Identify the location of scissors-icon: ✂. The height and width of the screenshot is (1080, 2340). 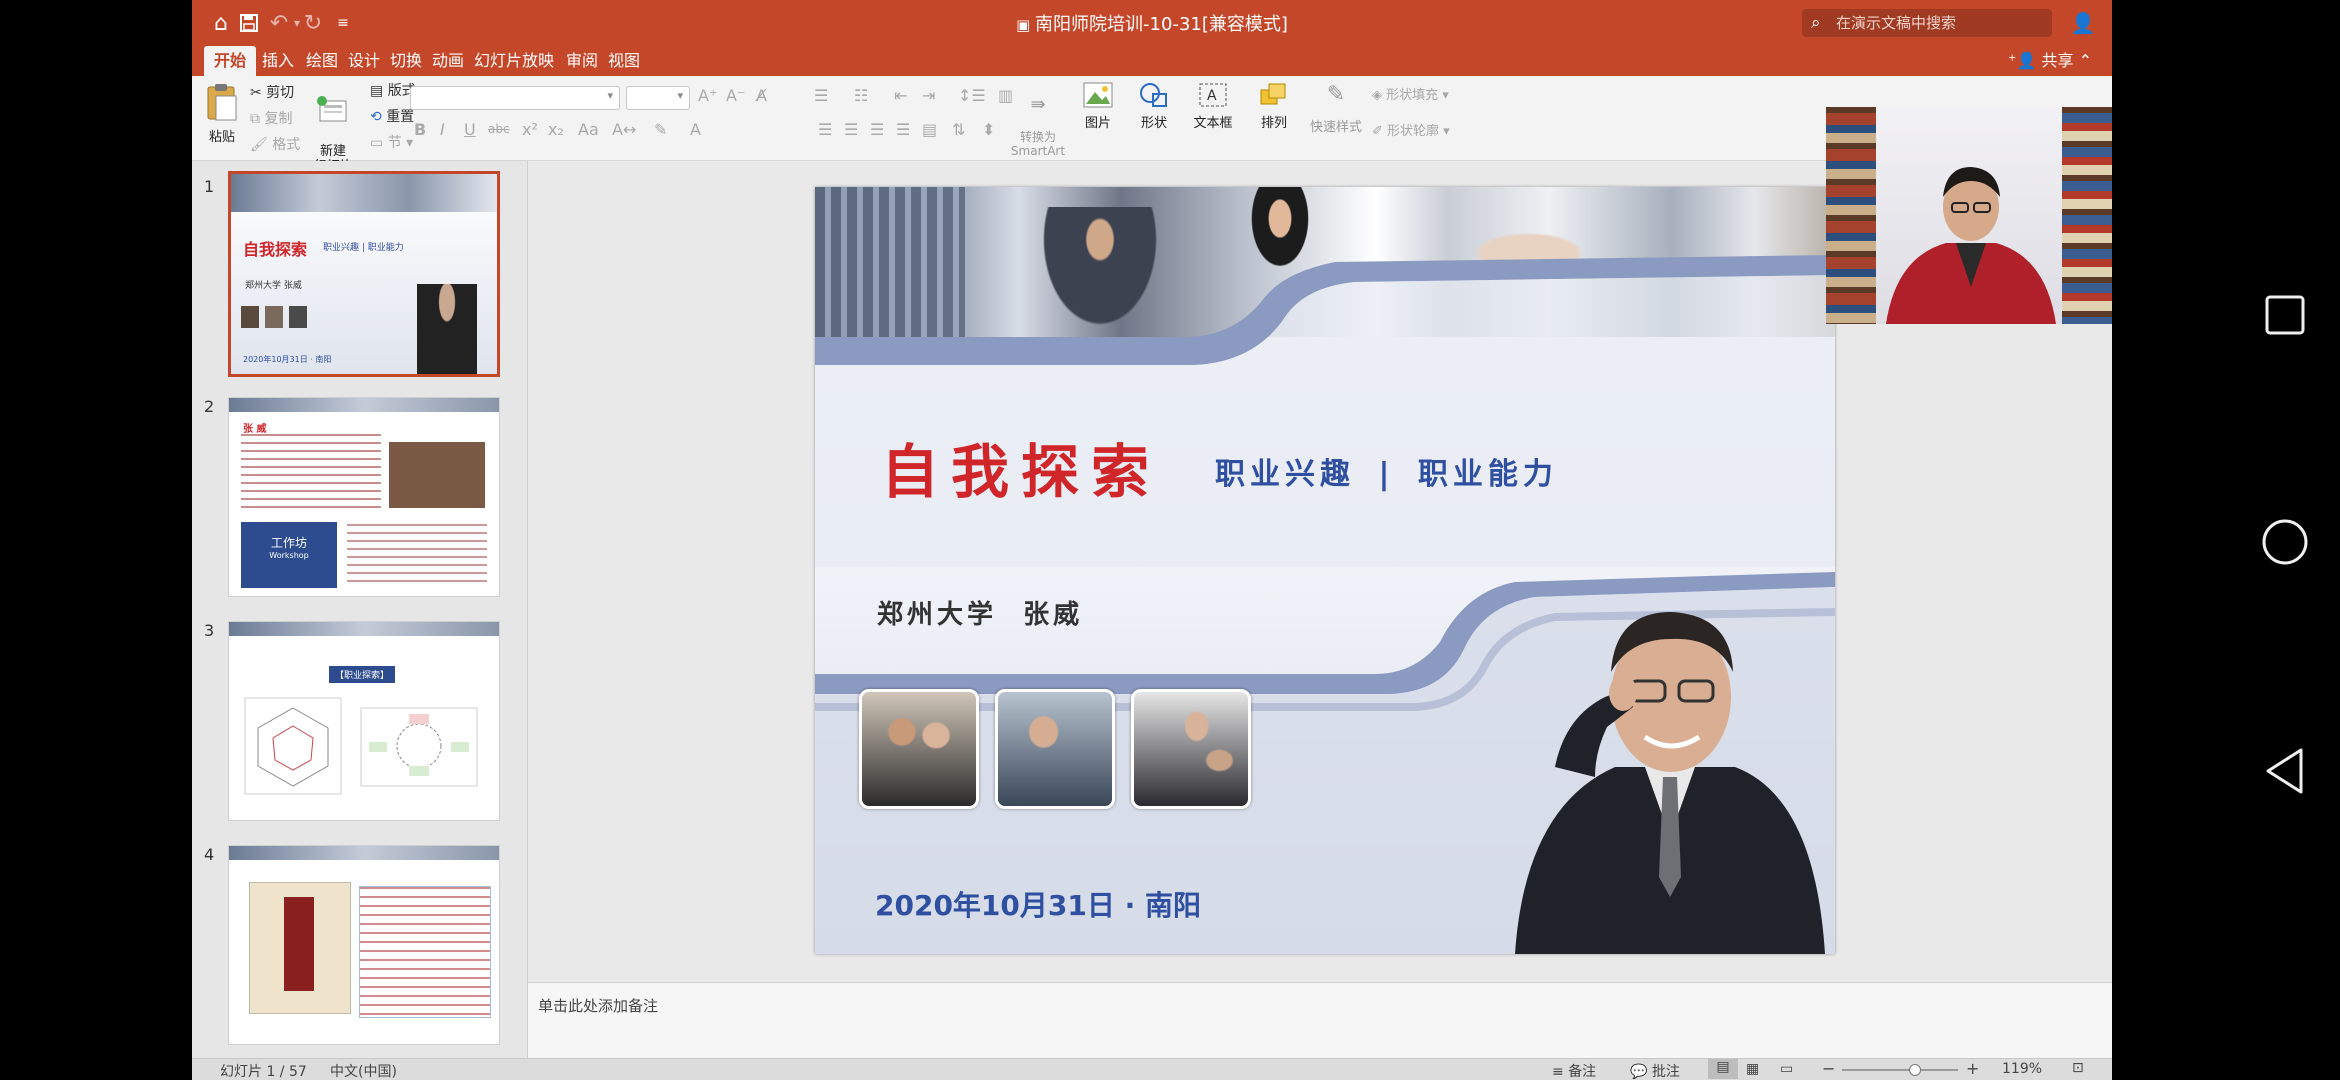
(258, 93).